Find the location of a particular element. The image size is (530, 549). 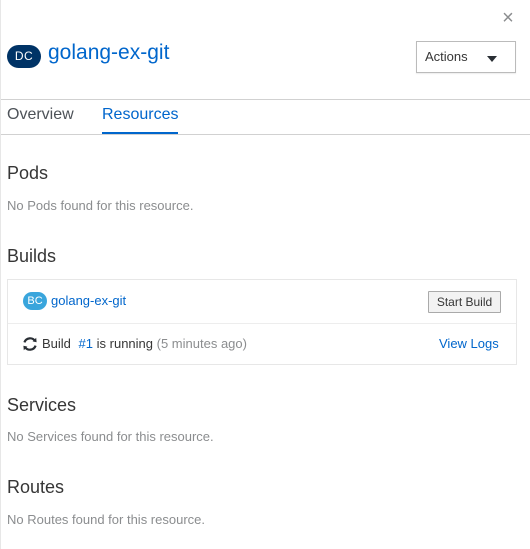

resource-title-link: golang-ex-git is located at coordinates (108, 53).